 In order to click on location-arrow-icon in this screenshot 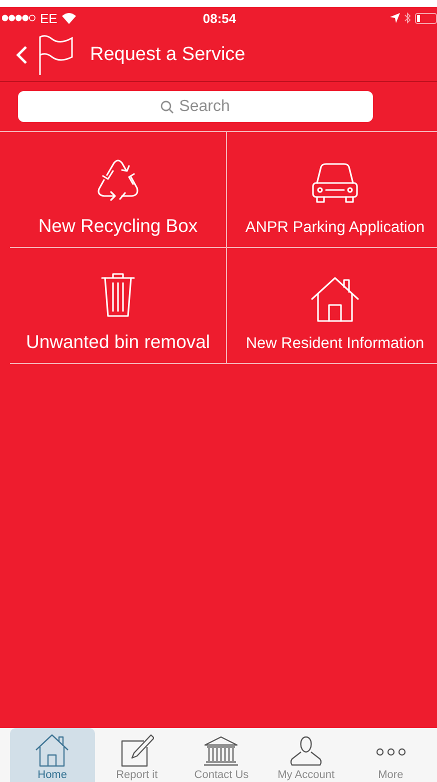, I will do `click(395, 18)`.